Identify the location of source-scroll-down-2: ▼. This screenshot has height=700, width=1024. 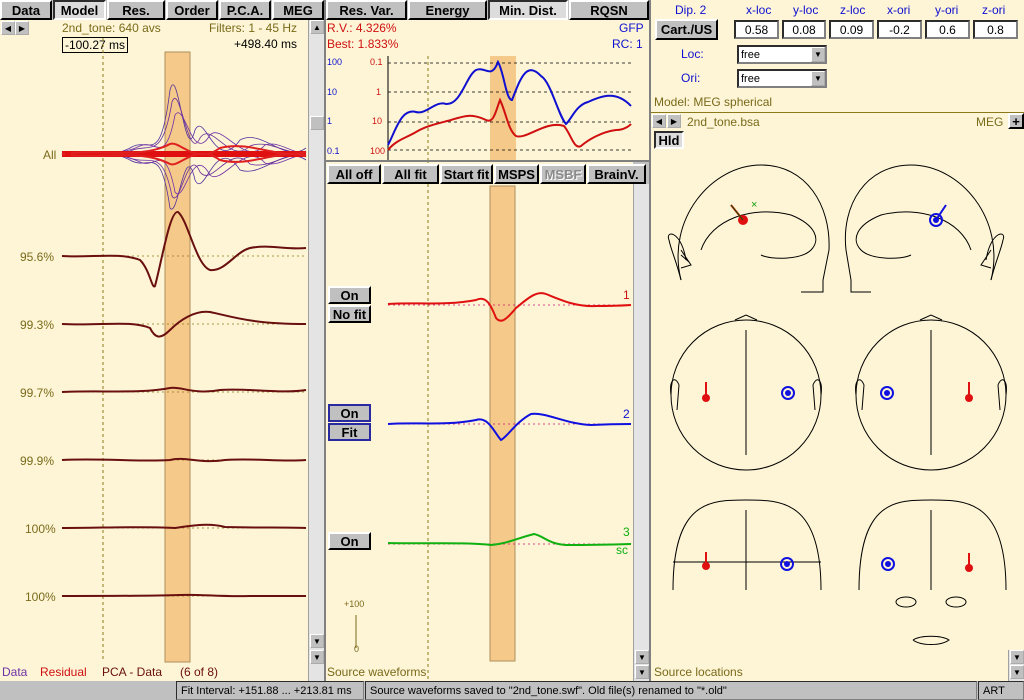
(642, 672).